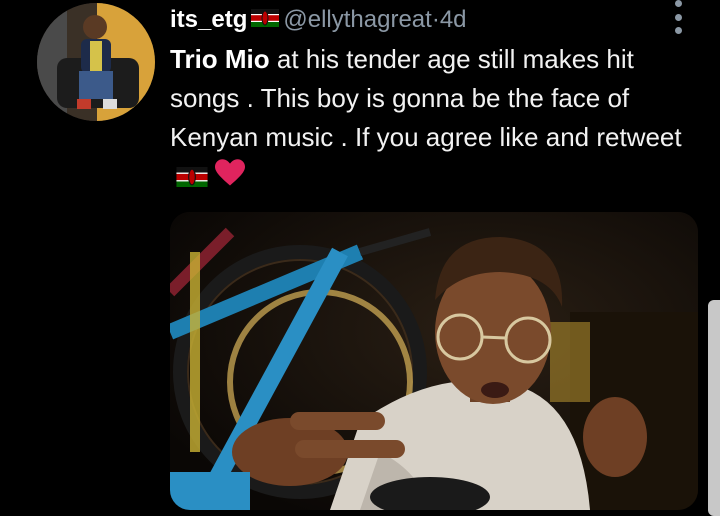 The width and height of the screenshot is (720, 516). What do you see at coordinates (220, 59) in the screenshot?
I see `mention-bold: Trio Mio` at bounding box center [220, 59].